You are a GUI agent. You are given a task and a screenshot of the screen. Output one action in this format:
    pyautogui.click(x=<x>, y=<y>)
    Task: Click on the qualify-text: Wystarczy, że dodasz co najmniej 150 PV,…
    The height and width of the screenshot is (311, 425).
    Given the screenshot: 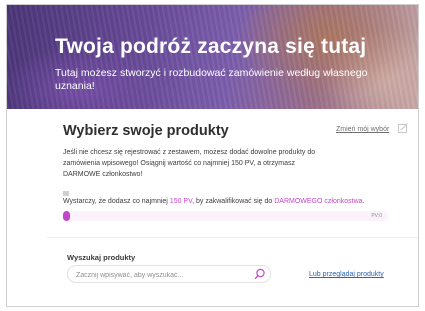 What is the action you would take?
    pyautogui.click(x=233, y=201)
    